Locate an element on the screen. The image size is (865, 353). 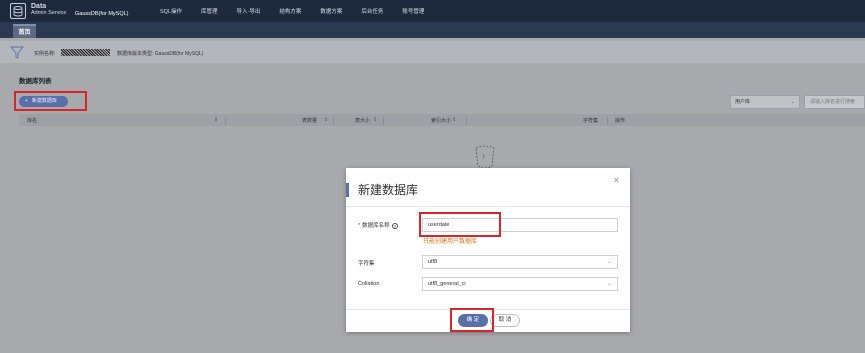
db-type-value: 用户库 is located at coordinates (743, 102).